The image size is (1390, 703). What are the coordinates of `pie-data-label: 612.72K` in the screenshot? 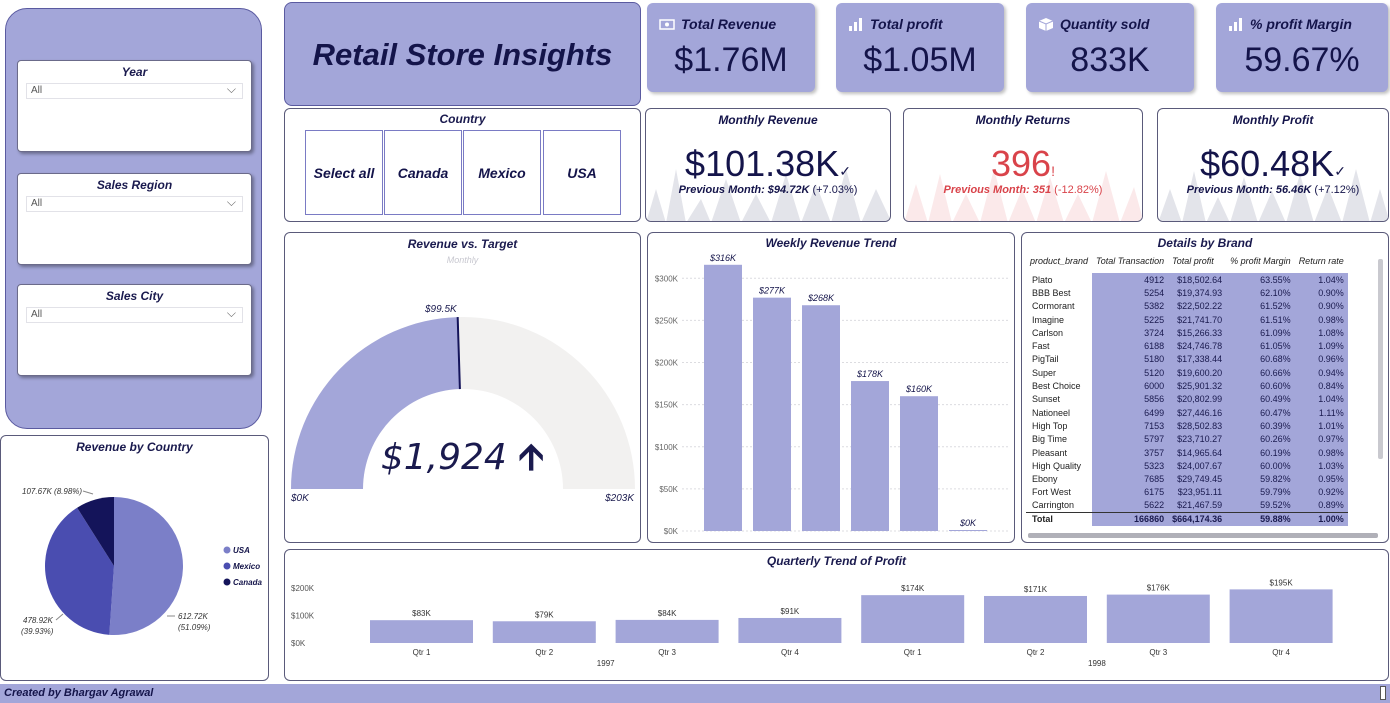 It's located at (193, 616).